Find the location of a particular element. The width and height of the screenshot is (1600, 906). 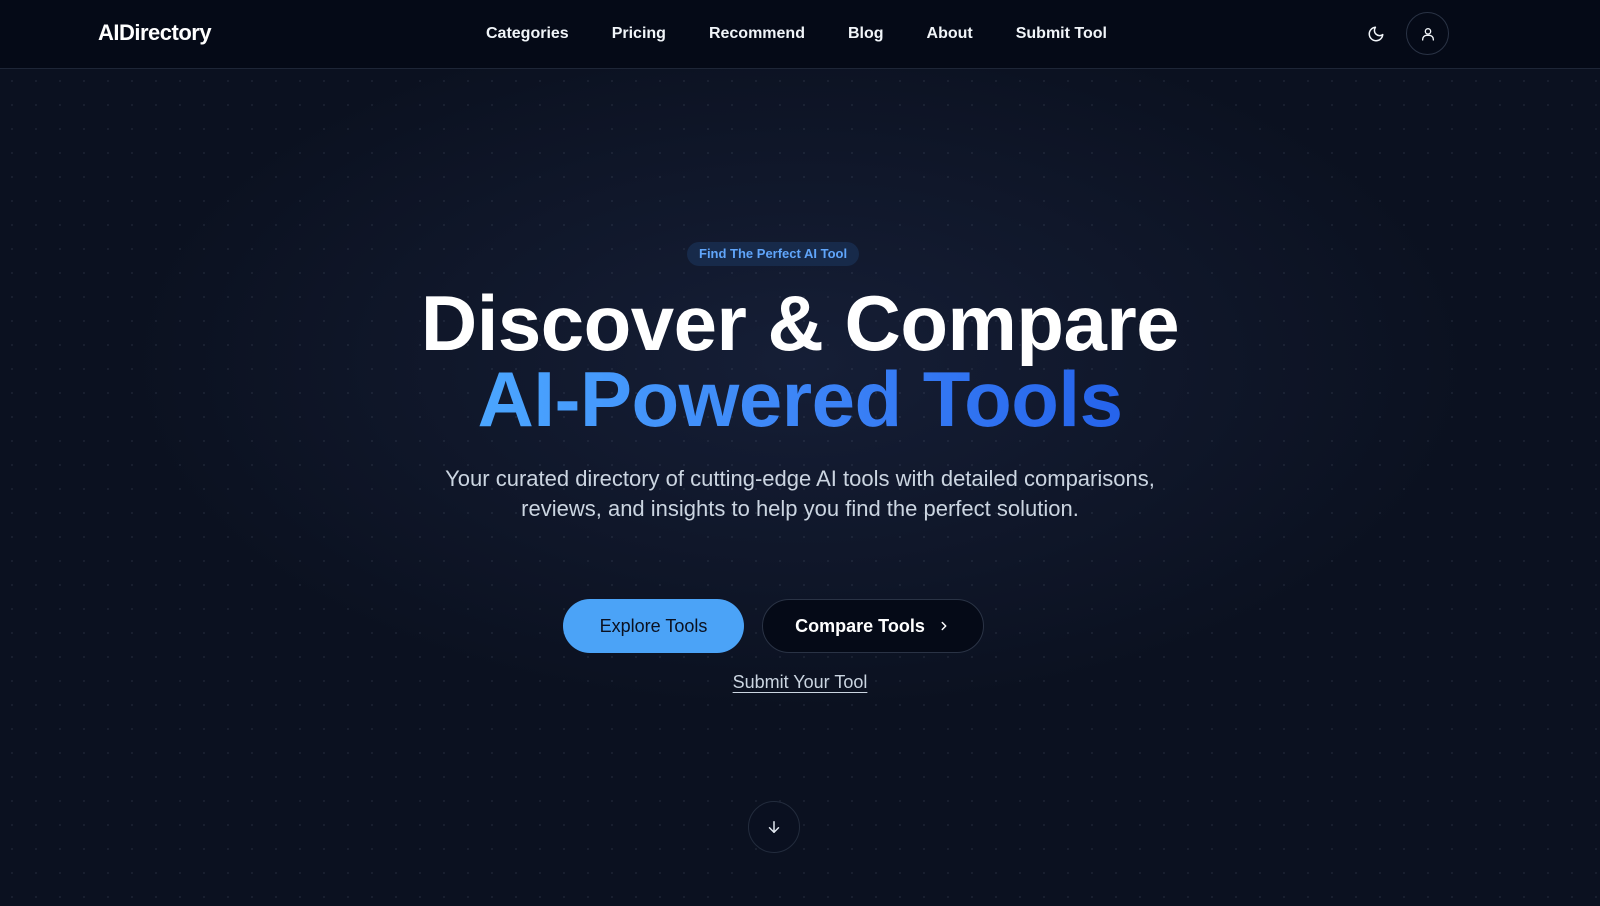

site-logo: AIDirectory is located at coordinates (155, 33).